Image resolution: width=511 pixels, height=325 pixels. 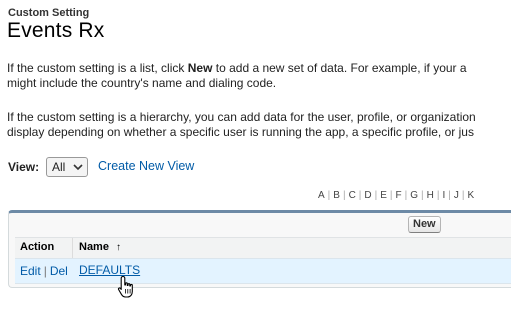 What do you see at coordinates (383, 195) in the screenshot?
I see `alpha-filter-e: E` at bounding box center [383, 195].